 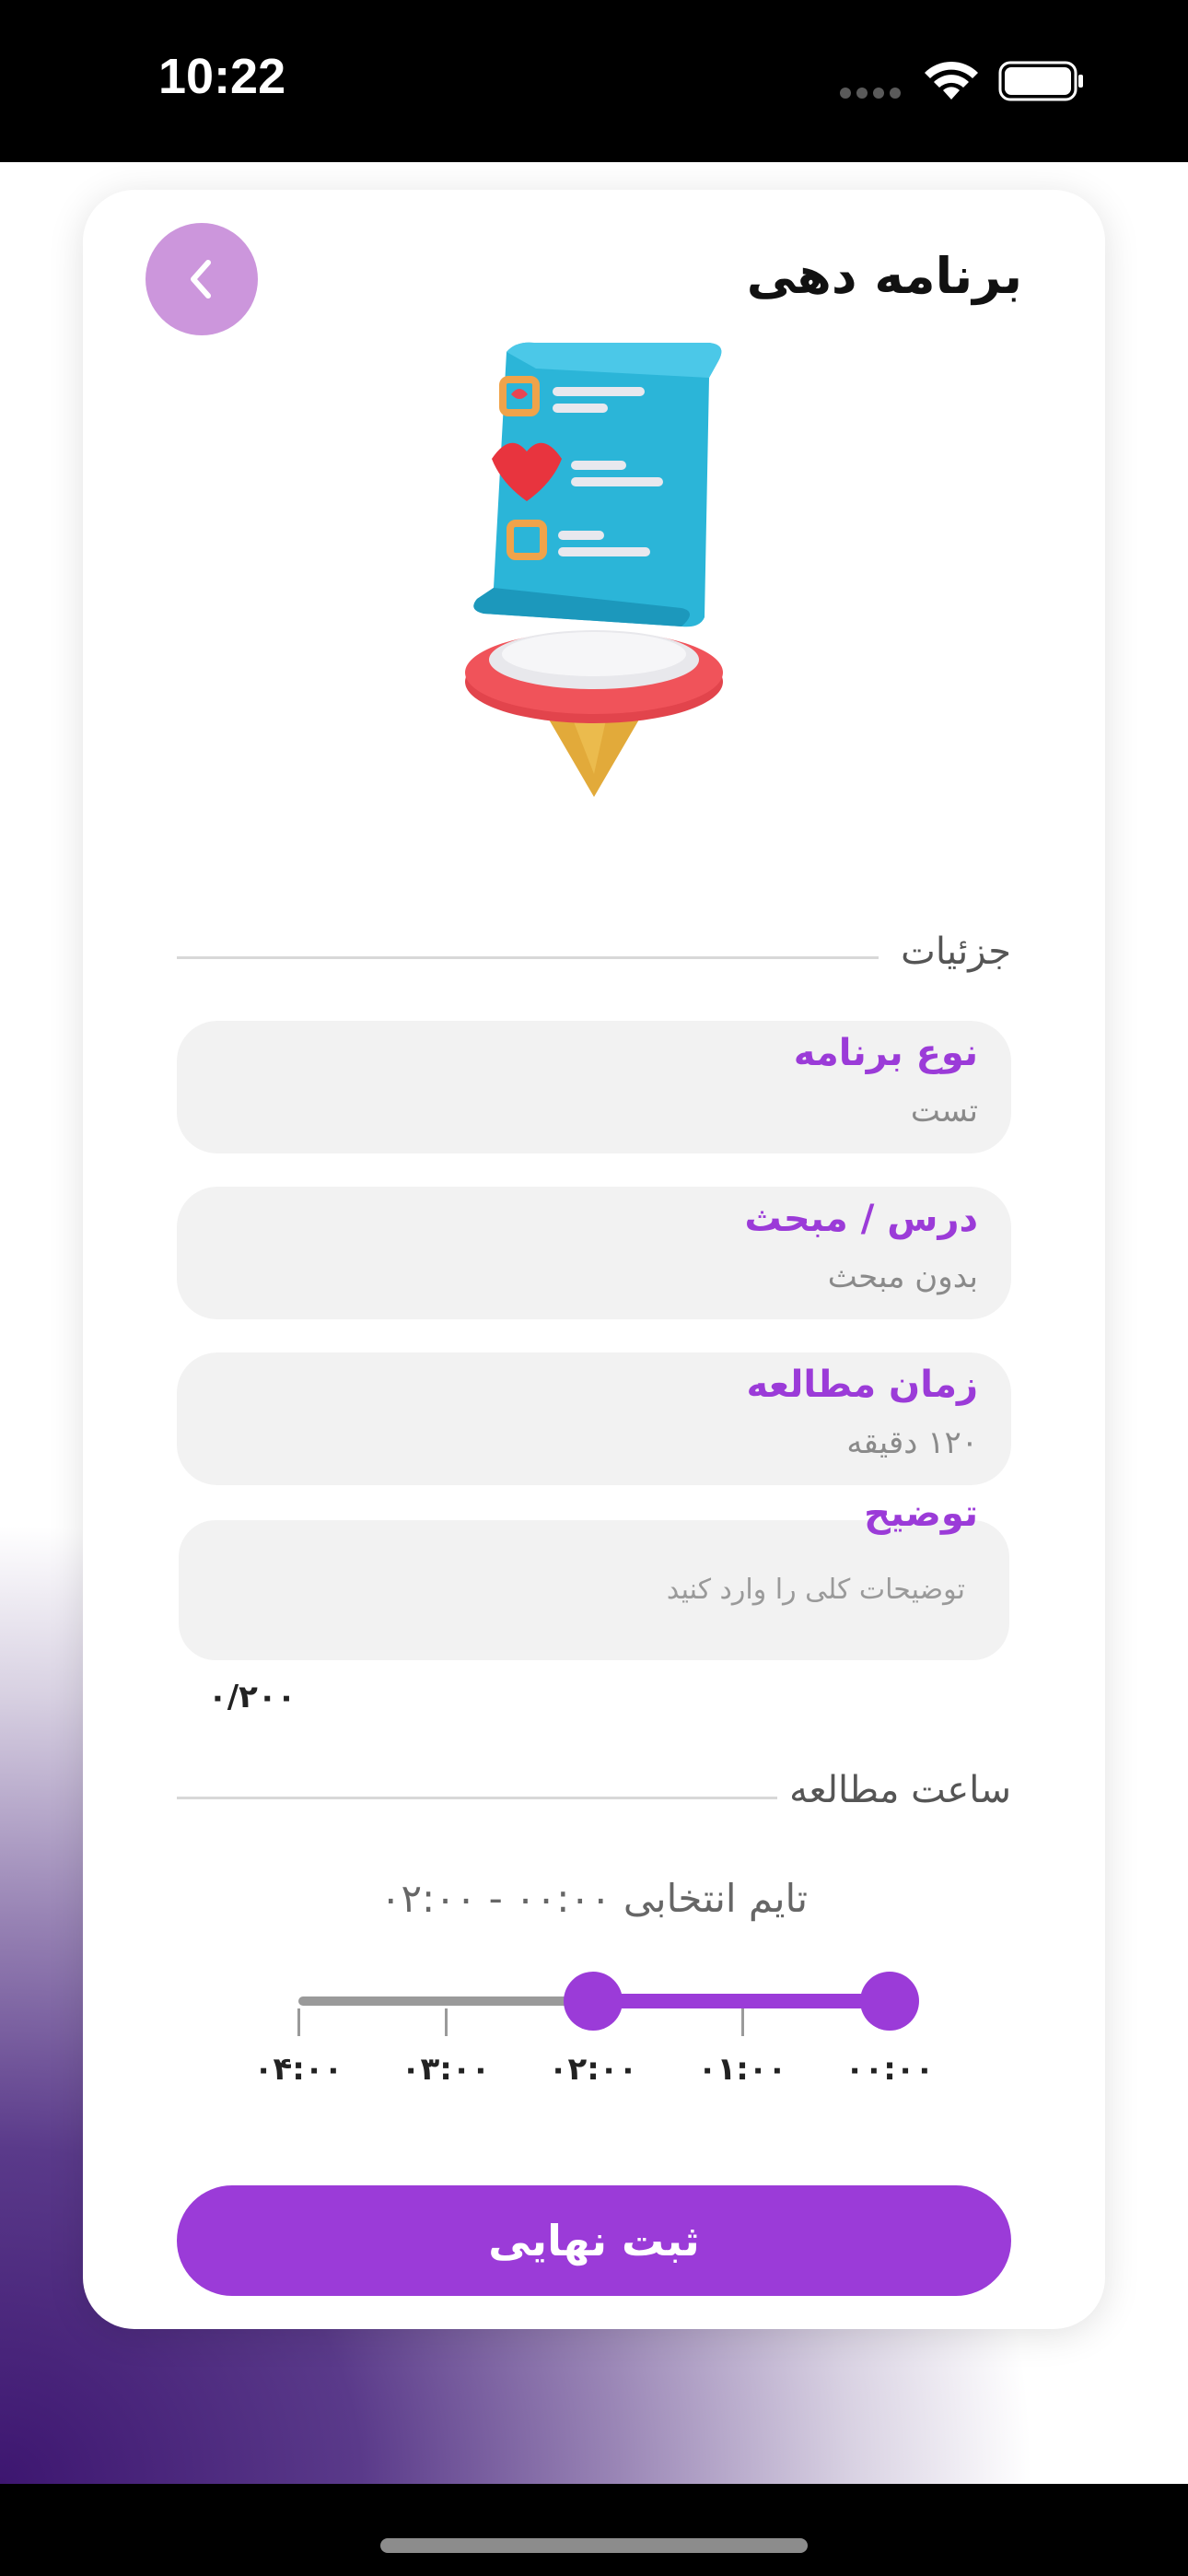 What do you see at coordinates (594, 2530) in the screenshot?
I see `home-indicator-area` at bounding box center [594, 2530].